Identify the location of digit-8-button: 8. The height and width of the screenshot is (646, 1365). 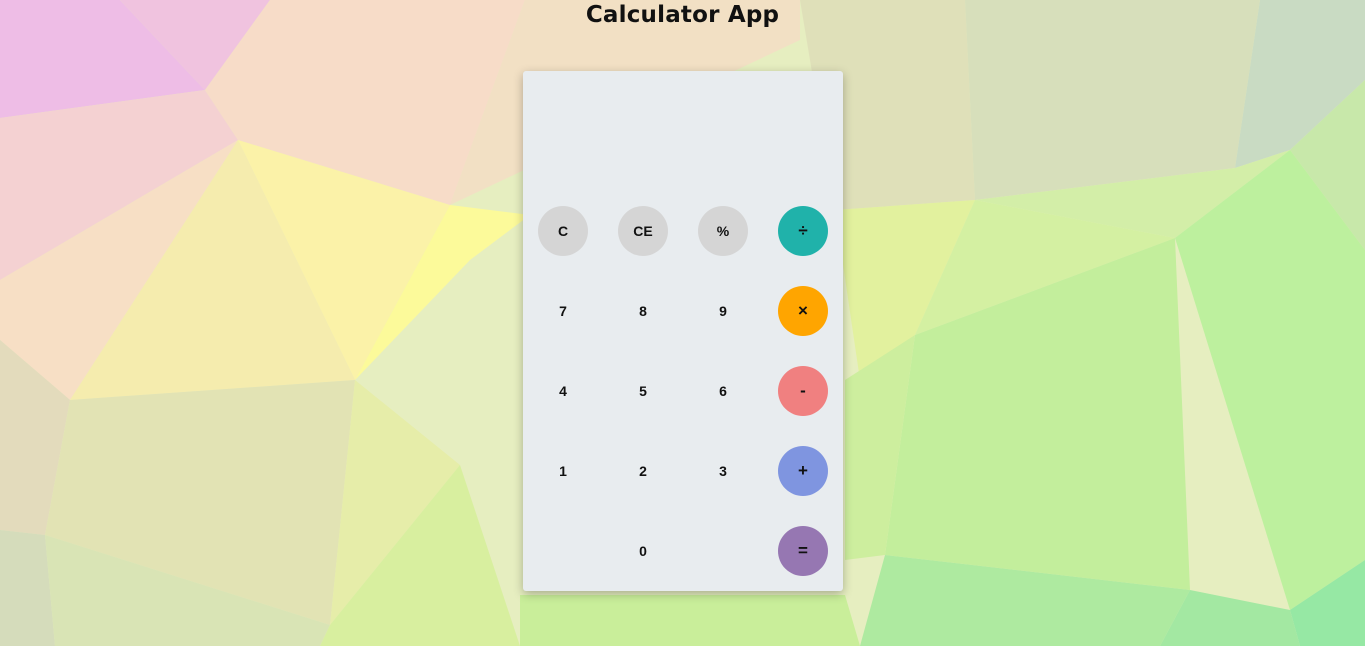
(643, 311).